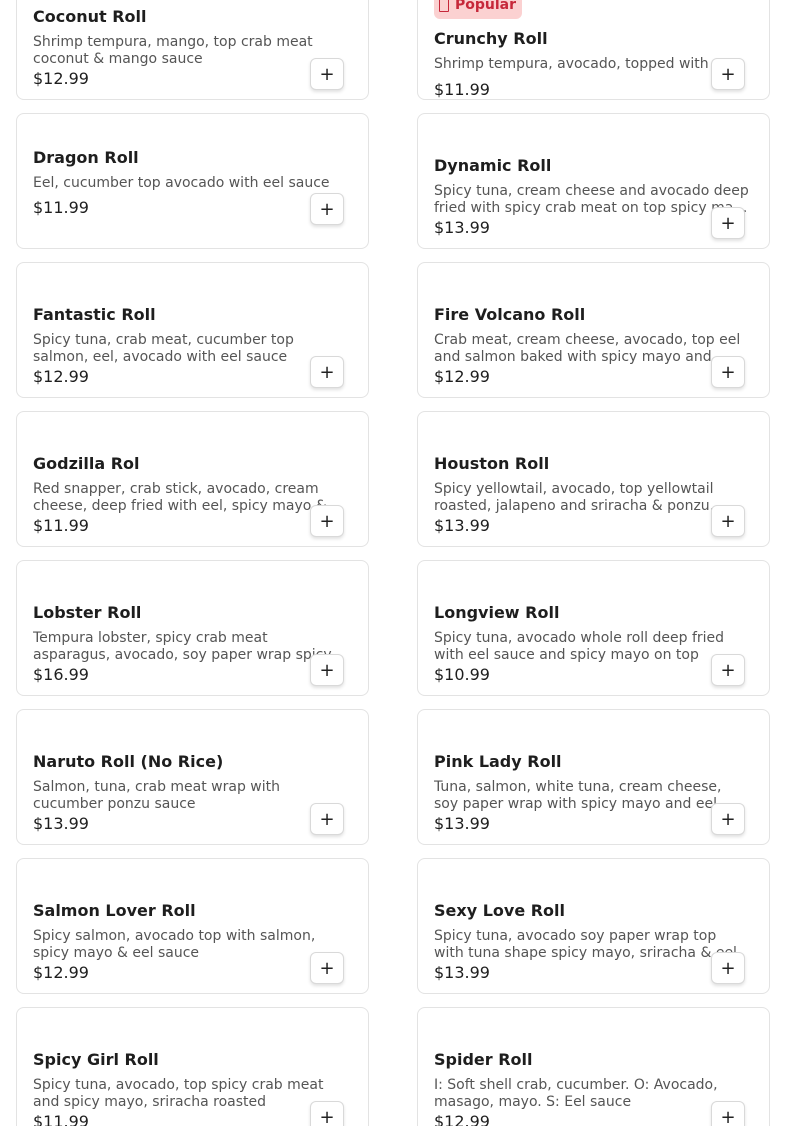 The image size is (785, 1126). I want to click on item-name: Spicy Girl Roll, so click(96, 1059).